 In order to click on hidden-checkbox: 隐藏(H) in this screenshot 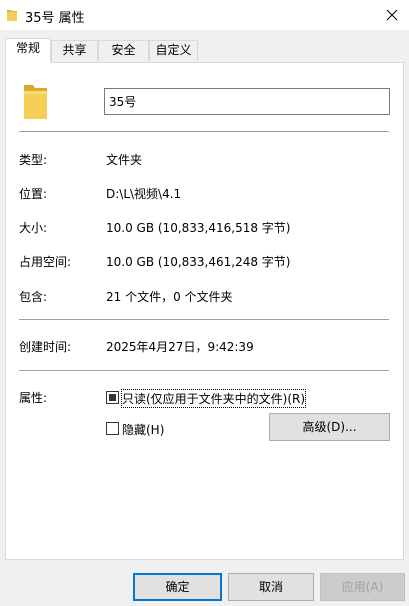, I will do `click(146, 429)`.